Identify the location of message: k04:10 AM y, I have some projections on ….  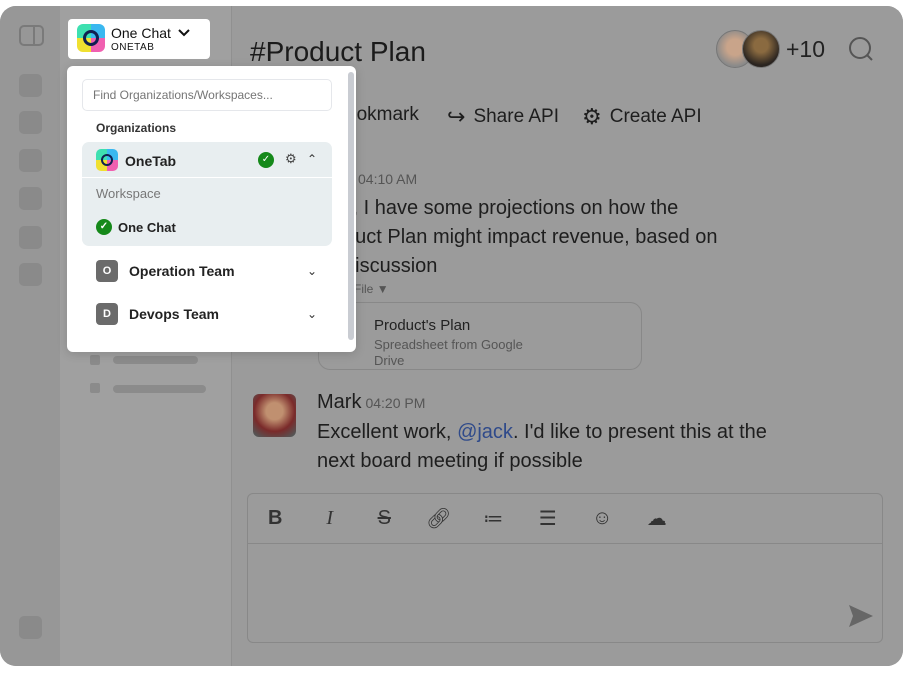
(531, 230).